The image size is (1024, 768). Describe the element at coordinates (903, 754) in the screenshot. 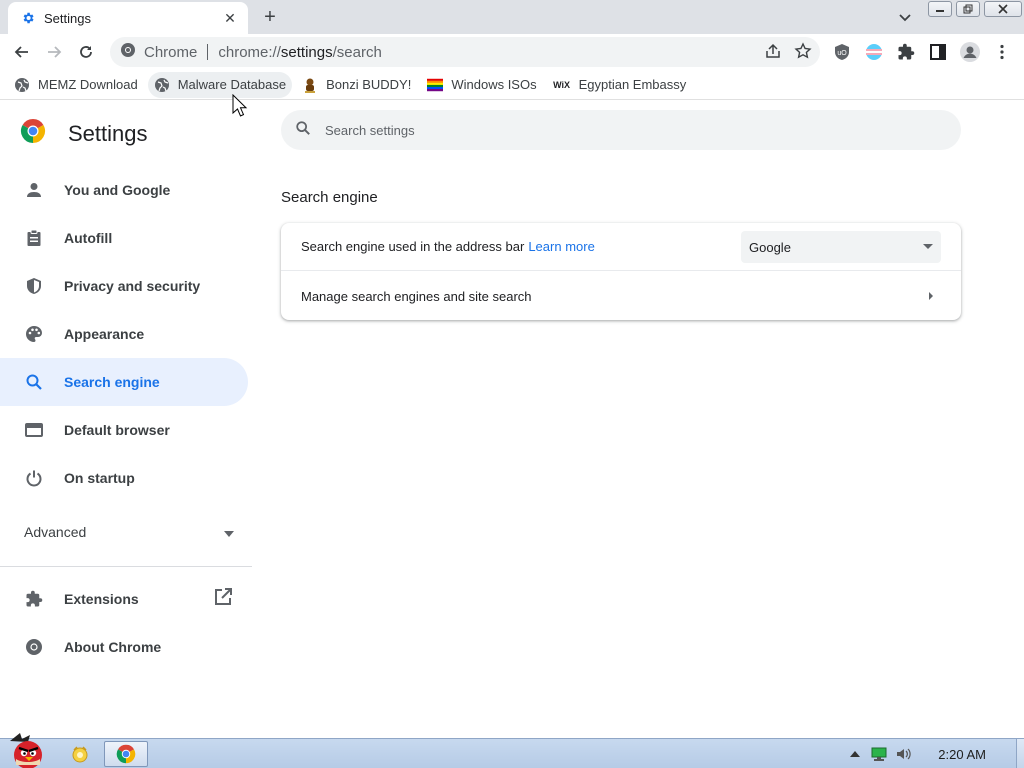

I see `volume-icon` at that location.